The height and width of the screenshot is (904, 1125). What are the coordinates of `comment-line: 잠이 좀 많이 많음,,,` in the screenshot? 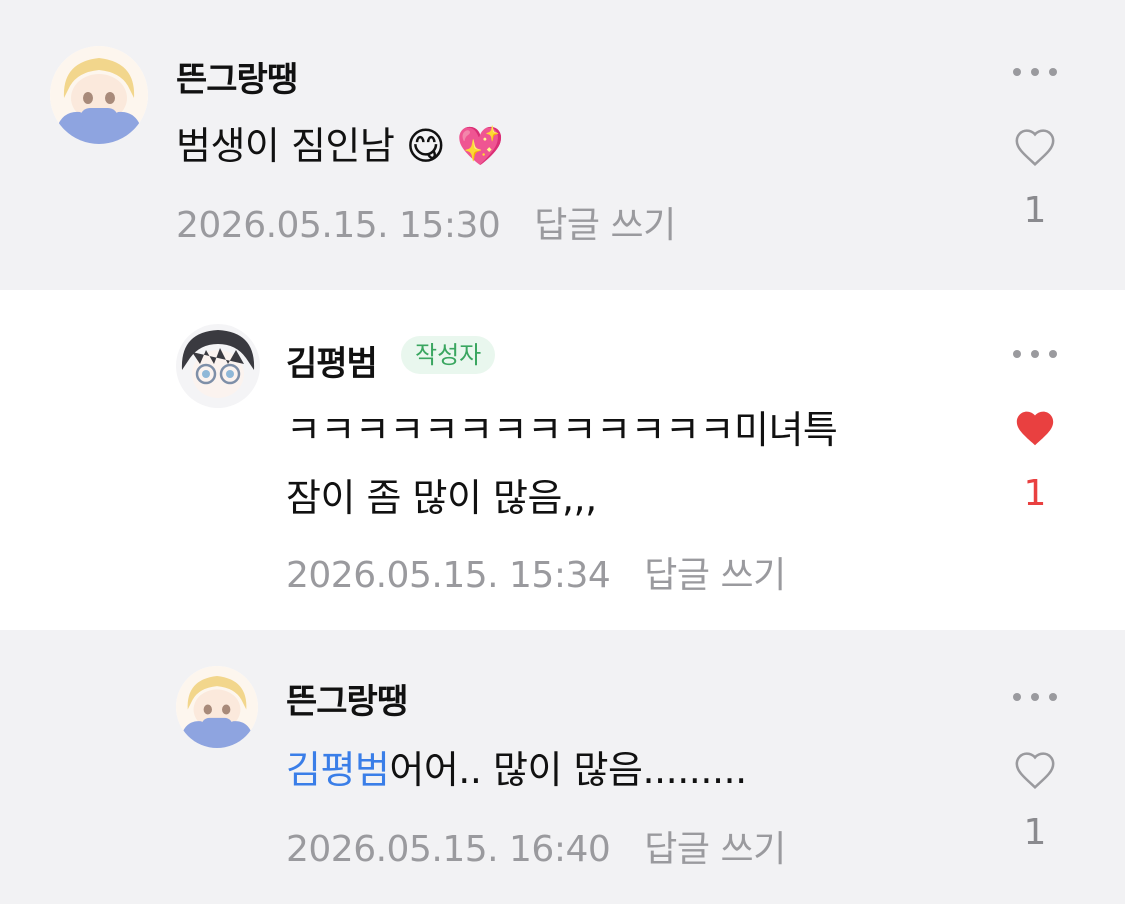 It's located at (441, 498).